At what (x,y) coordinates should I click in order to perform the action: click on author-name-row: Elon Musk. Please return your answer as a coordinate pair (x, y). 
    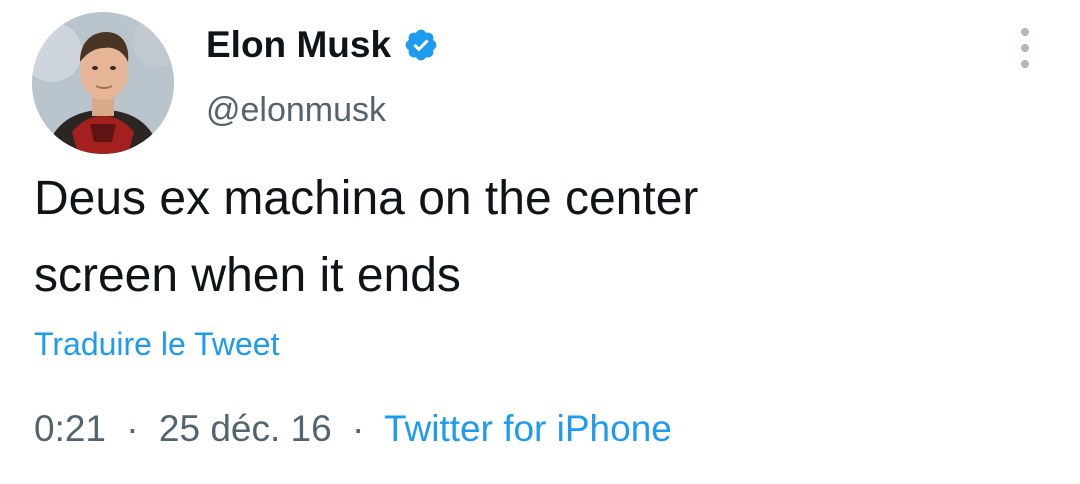
    Looking at the image, I should click on (322, 45).